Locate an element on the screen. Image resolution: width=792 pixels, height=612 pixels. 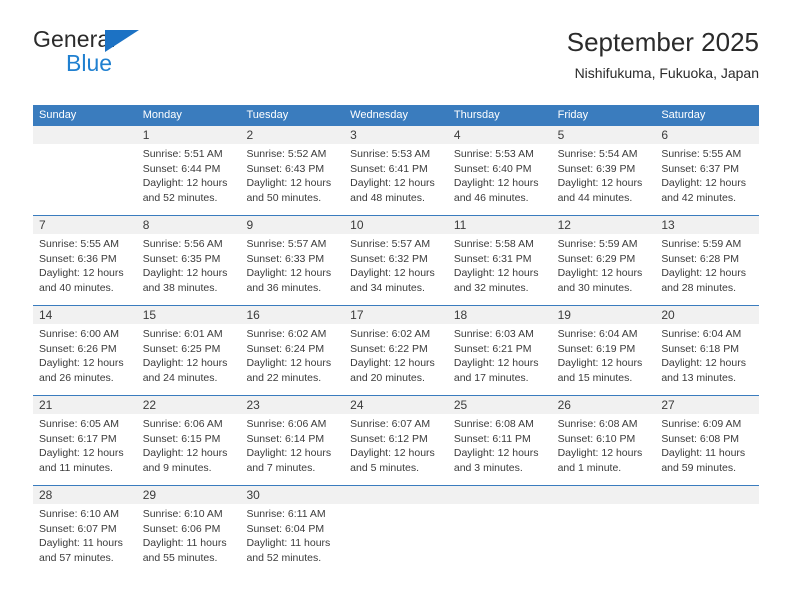
sunrise-text: Sunrise: 6:08 AM is located at coordinates (597, 424).